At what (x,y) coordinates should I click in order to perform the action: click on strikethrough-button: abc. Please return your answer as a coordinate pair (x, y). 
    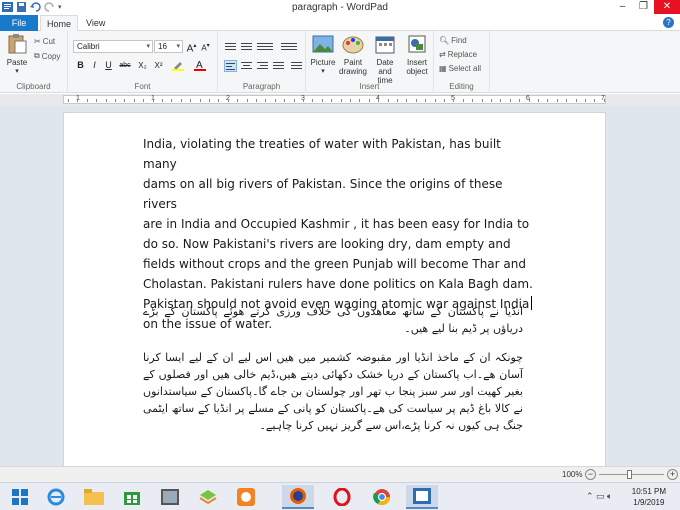
    Looking at the image, I should click on (125, 65).